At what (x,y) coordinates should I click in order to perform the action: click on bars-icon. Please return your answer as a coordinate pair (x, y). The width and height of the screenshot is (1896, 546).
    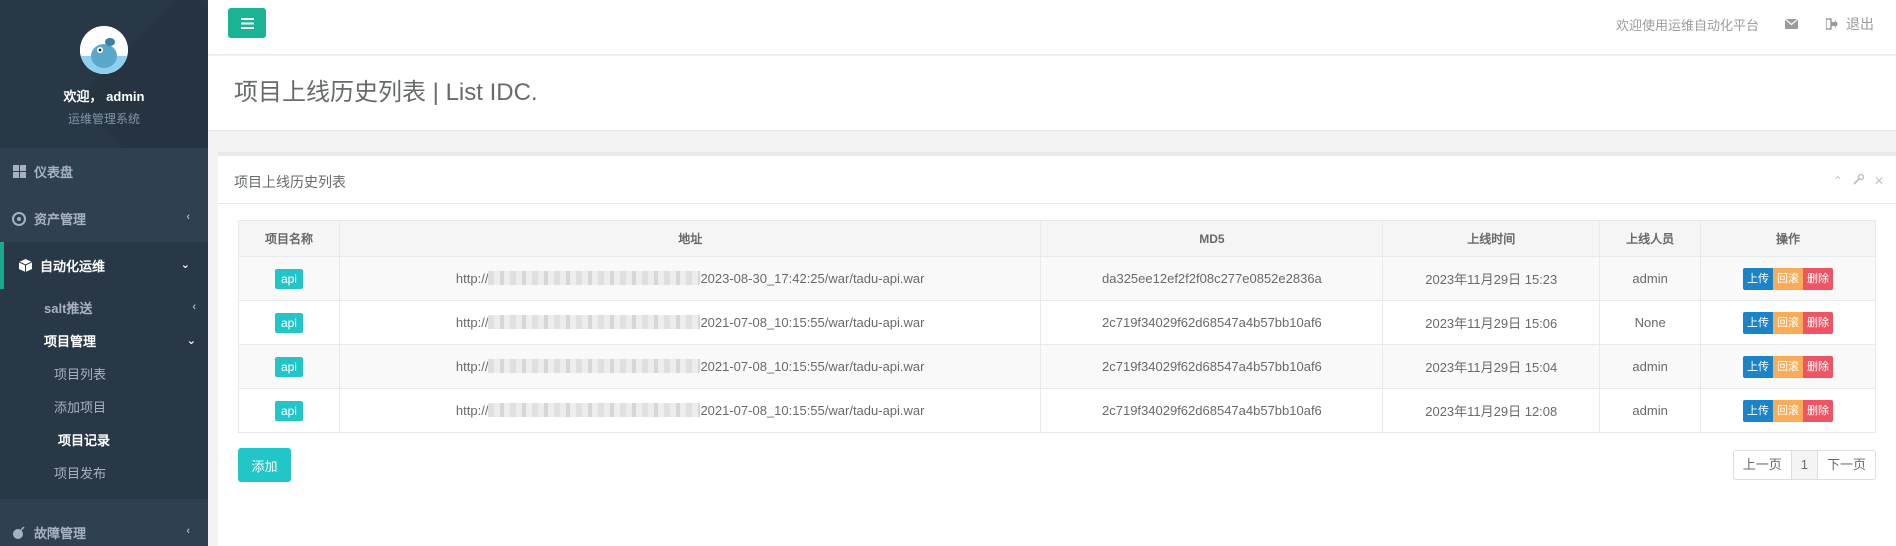
    Looking at the image, I should click on (247, 23).